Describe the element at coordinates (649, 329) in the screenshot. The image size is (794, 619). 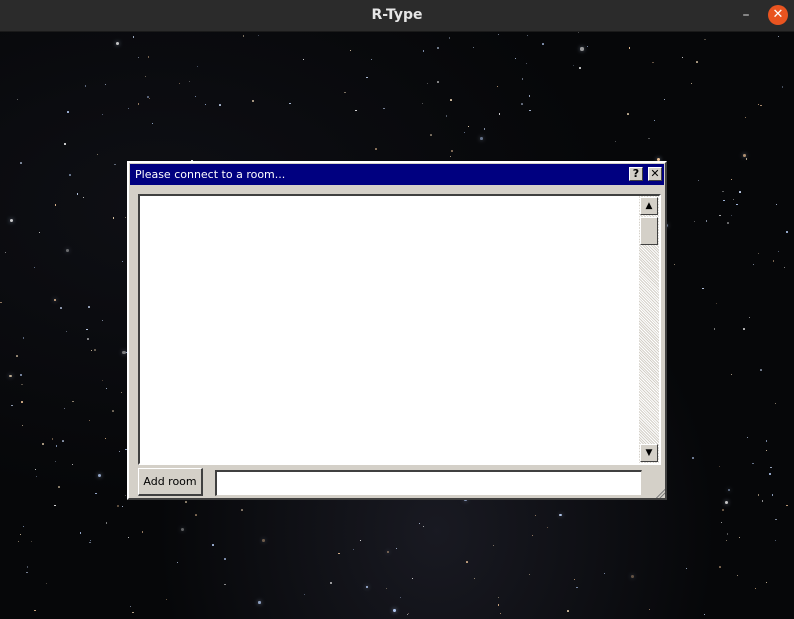
I see `vertical-scrollbar: ▲ ▼` at that location.